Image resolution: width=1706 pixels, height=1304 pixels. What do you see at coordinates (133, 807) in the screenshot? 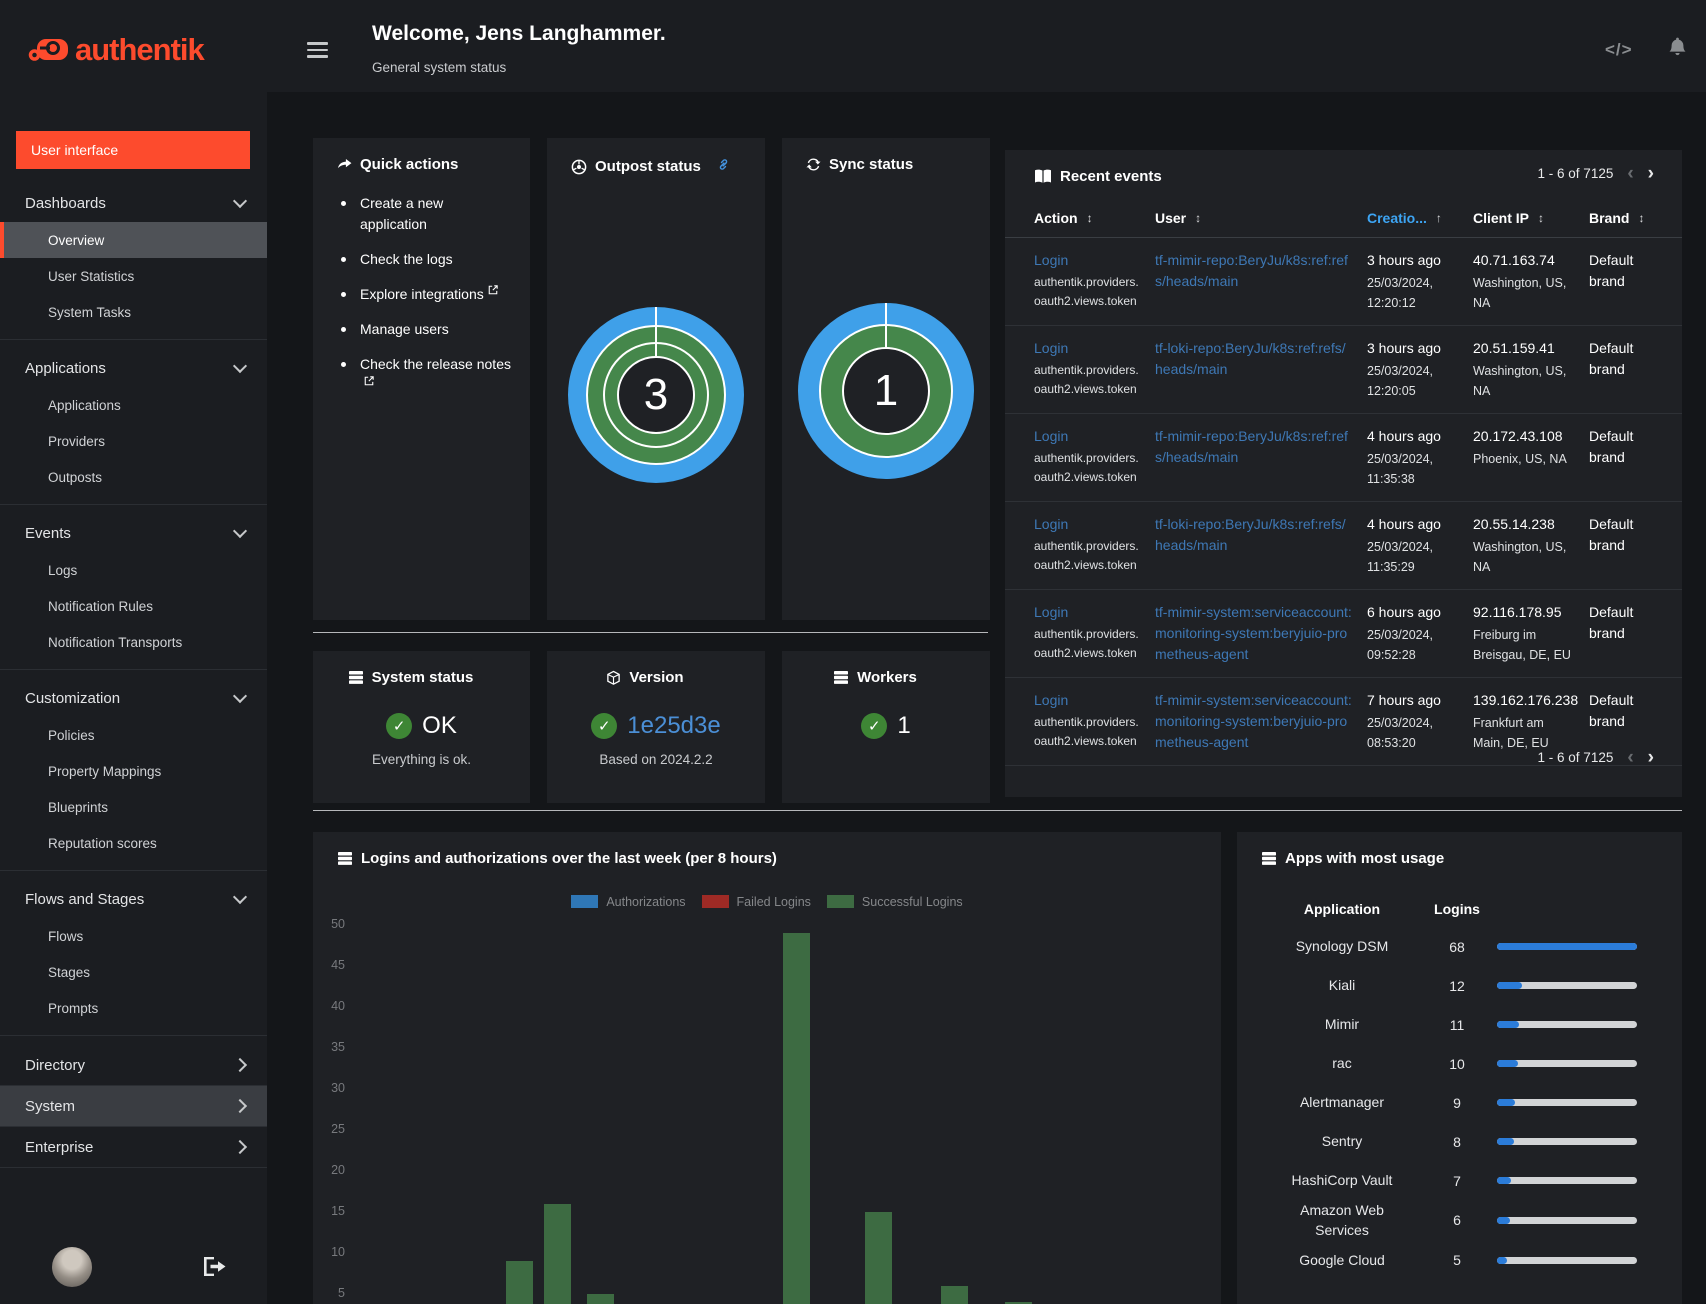
I see `sidebar-item-blueprints: Blueprints` at bounding box center [133, 807].